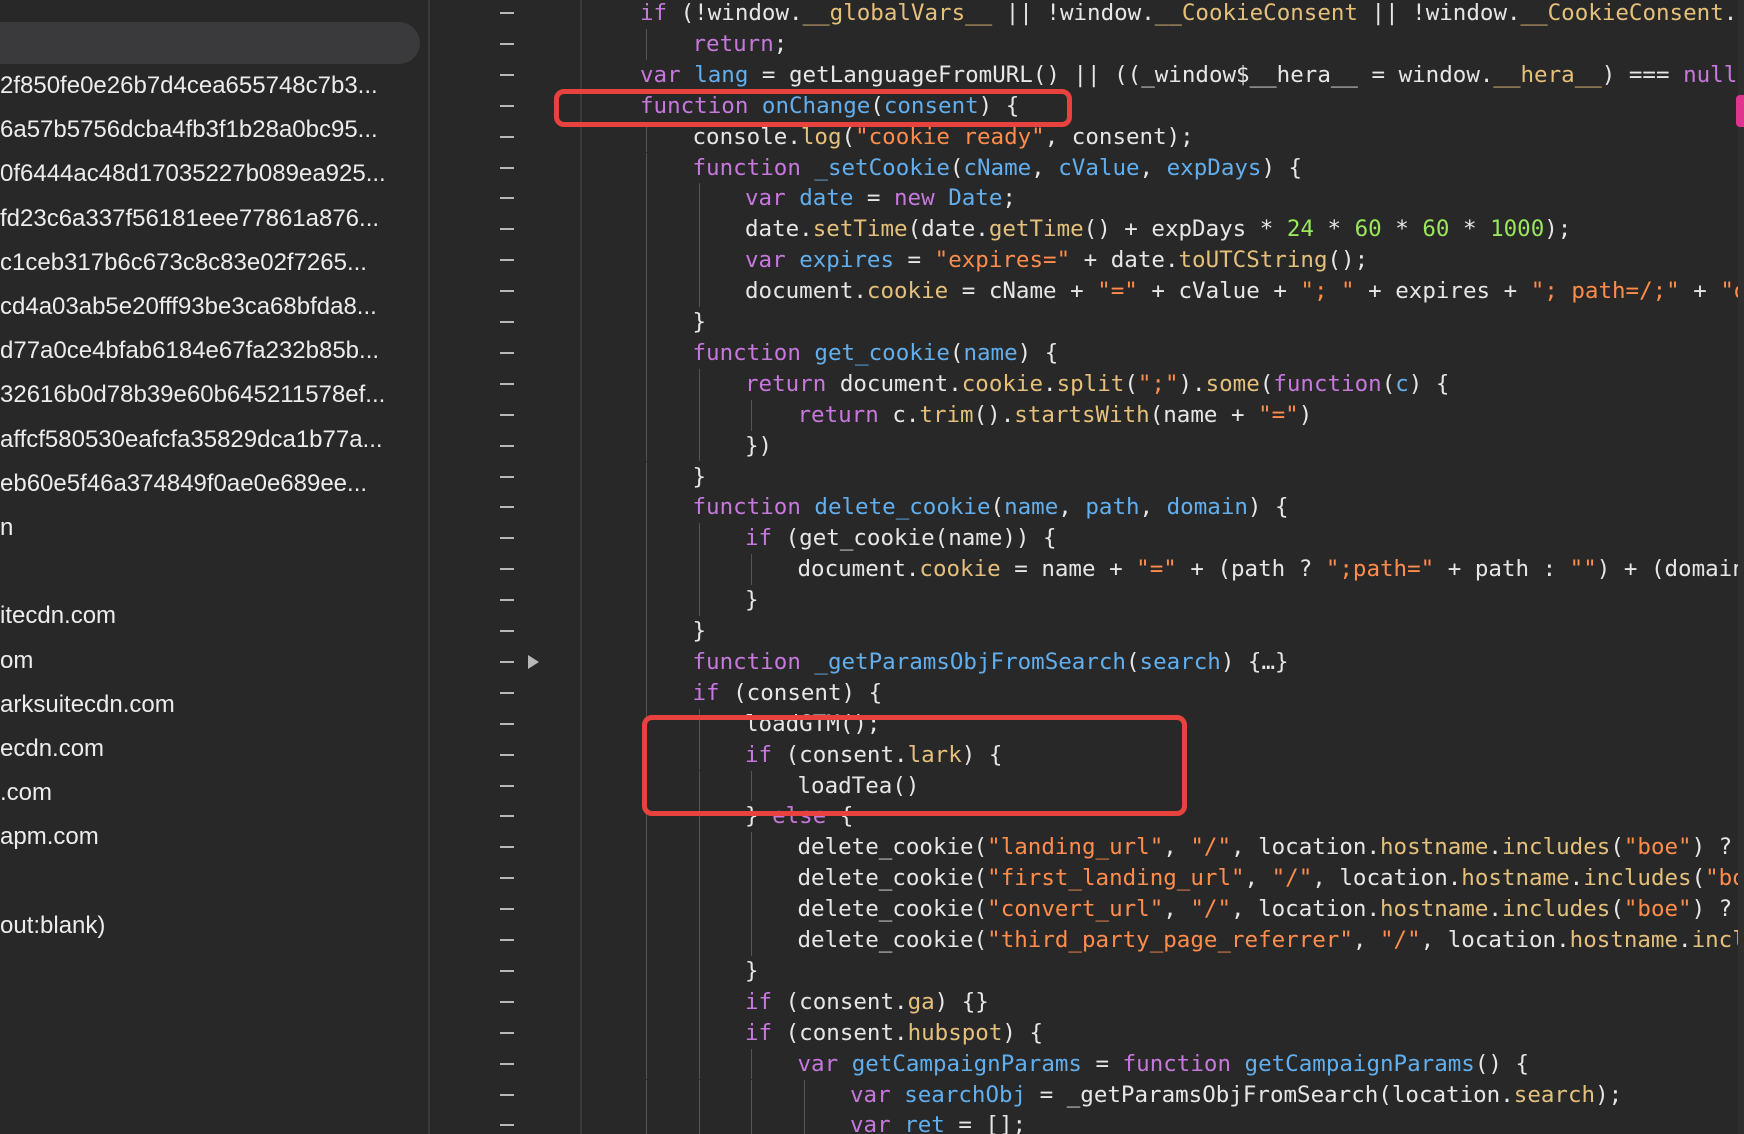 This screenshot has width=1744, height=1134. Describe the element at coordinates (821, 136) in the screenshot. I see `code-token: log` at that location.